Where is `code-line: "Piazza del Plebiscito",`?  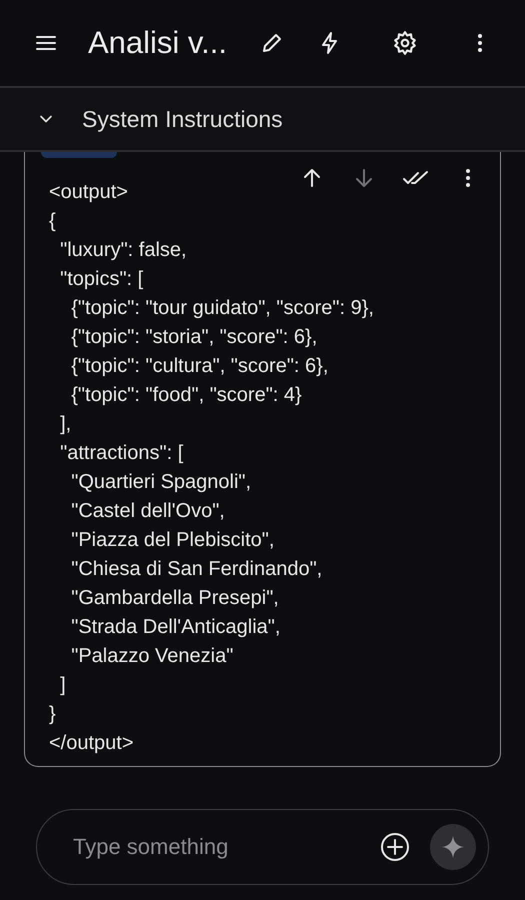
code-line: "Piazza del Plebiscito", is located at coordinates (173, 540).